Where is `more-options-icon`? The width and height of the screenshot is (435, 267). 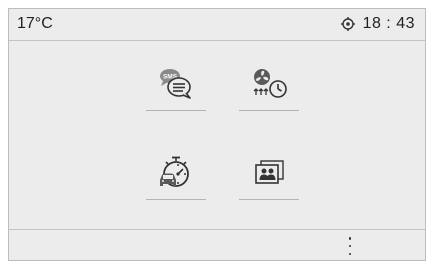 more-options-icon is located at coordinates (350, 238).